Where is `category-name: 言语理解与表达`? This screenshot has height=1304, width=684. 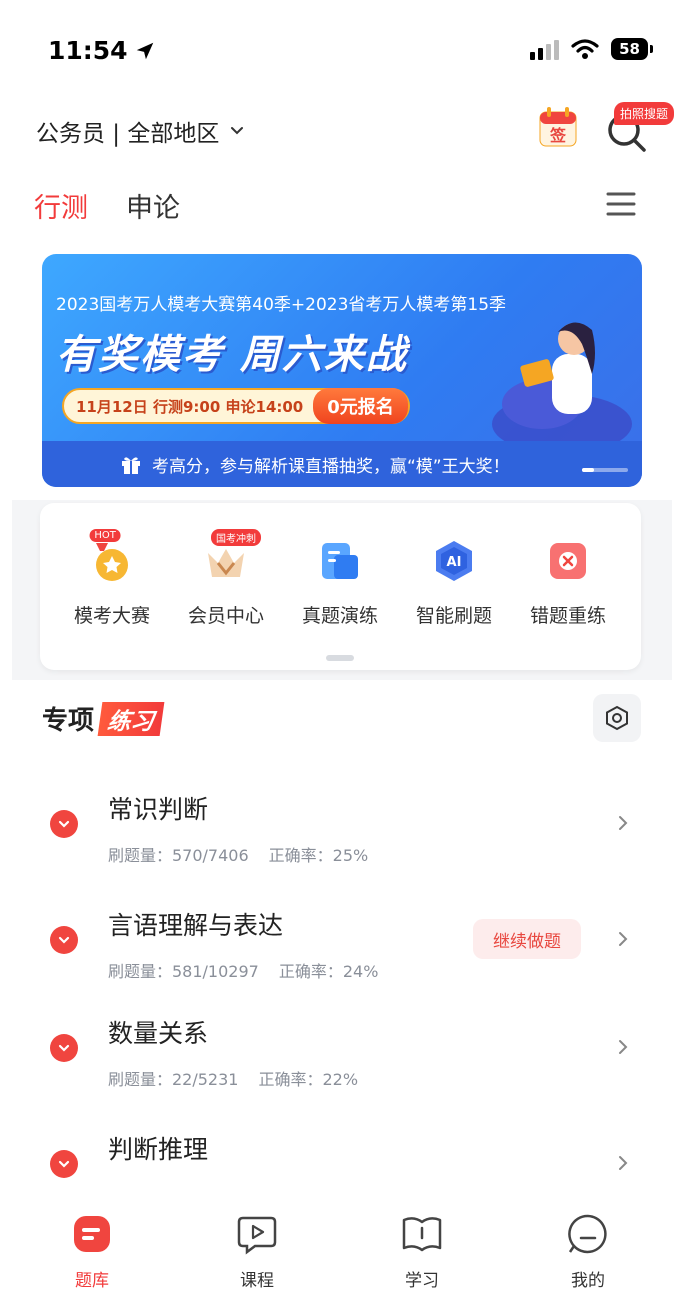 category-name: 言语理解与表达 is located at coordinates (196, 925).